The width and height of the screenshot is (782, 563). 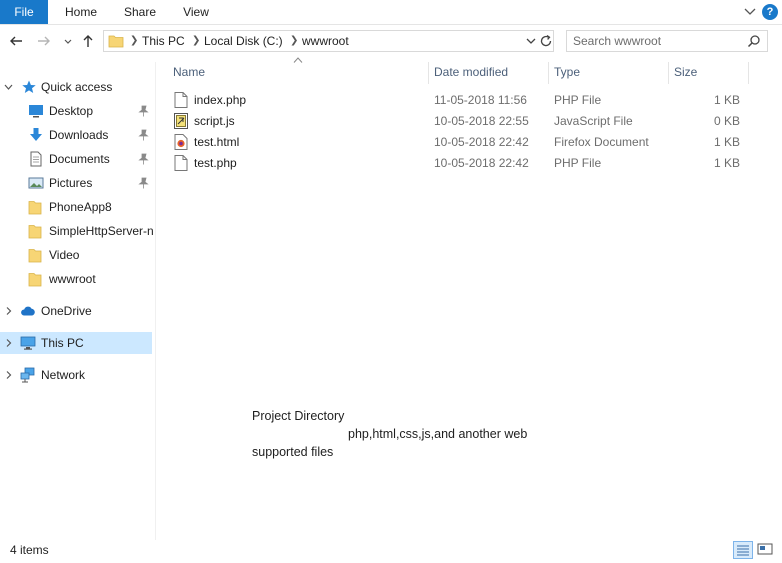 I want to click on recent-locations-chevron-icon, so click(x=68, y=41).